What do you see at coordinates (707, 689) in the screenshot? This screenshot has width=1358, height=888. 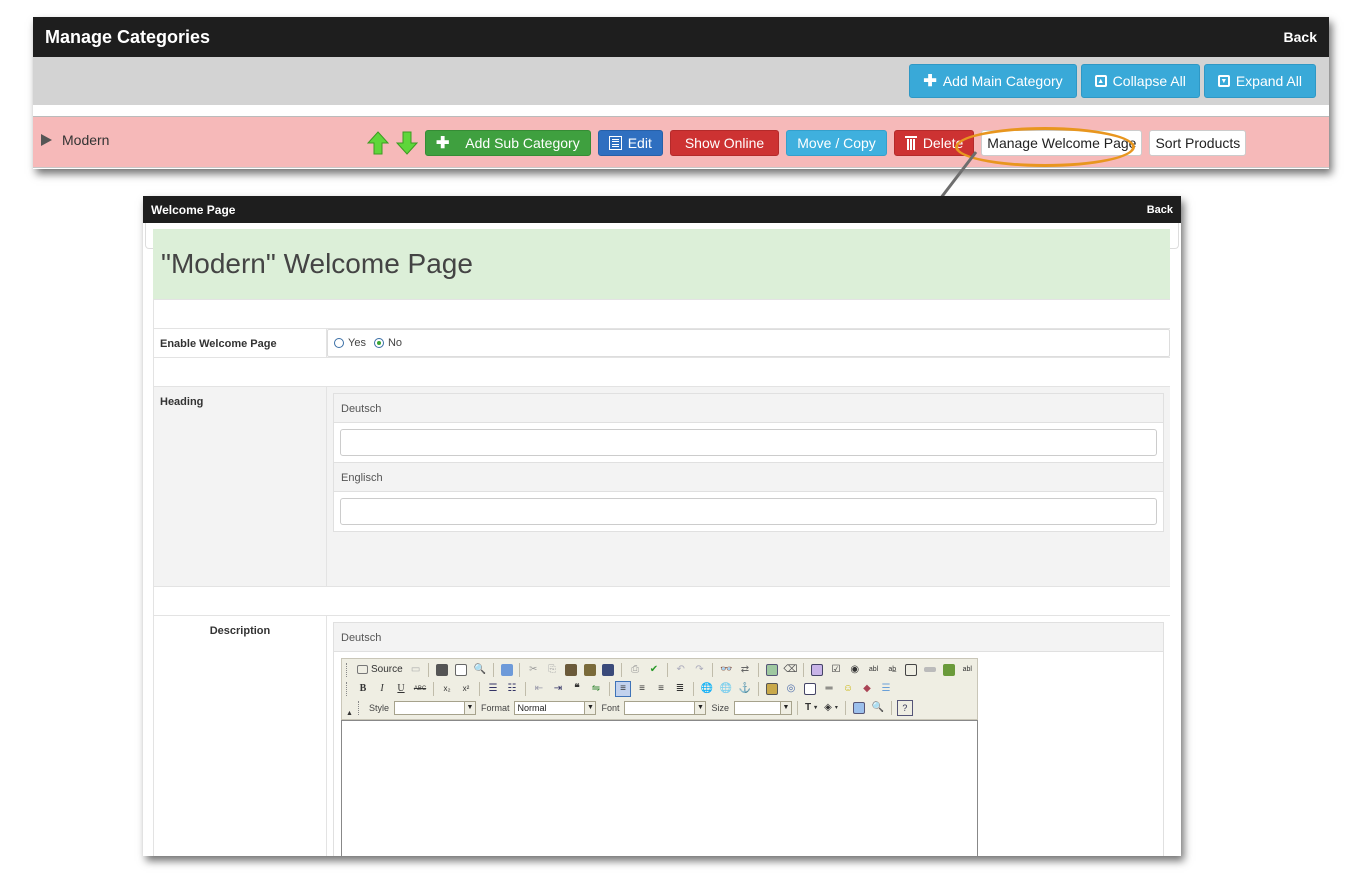 I see `link-icon: 🌐` at bounding box center [707, 689].